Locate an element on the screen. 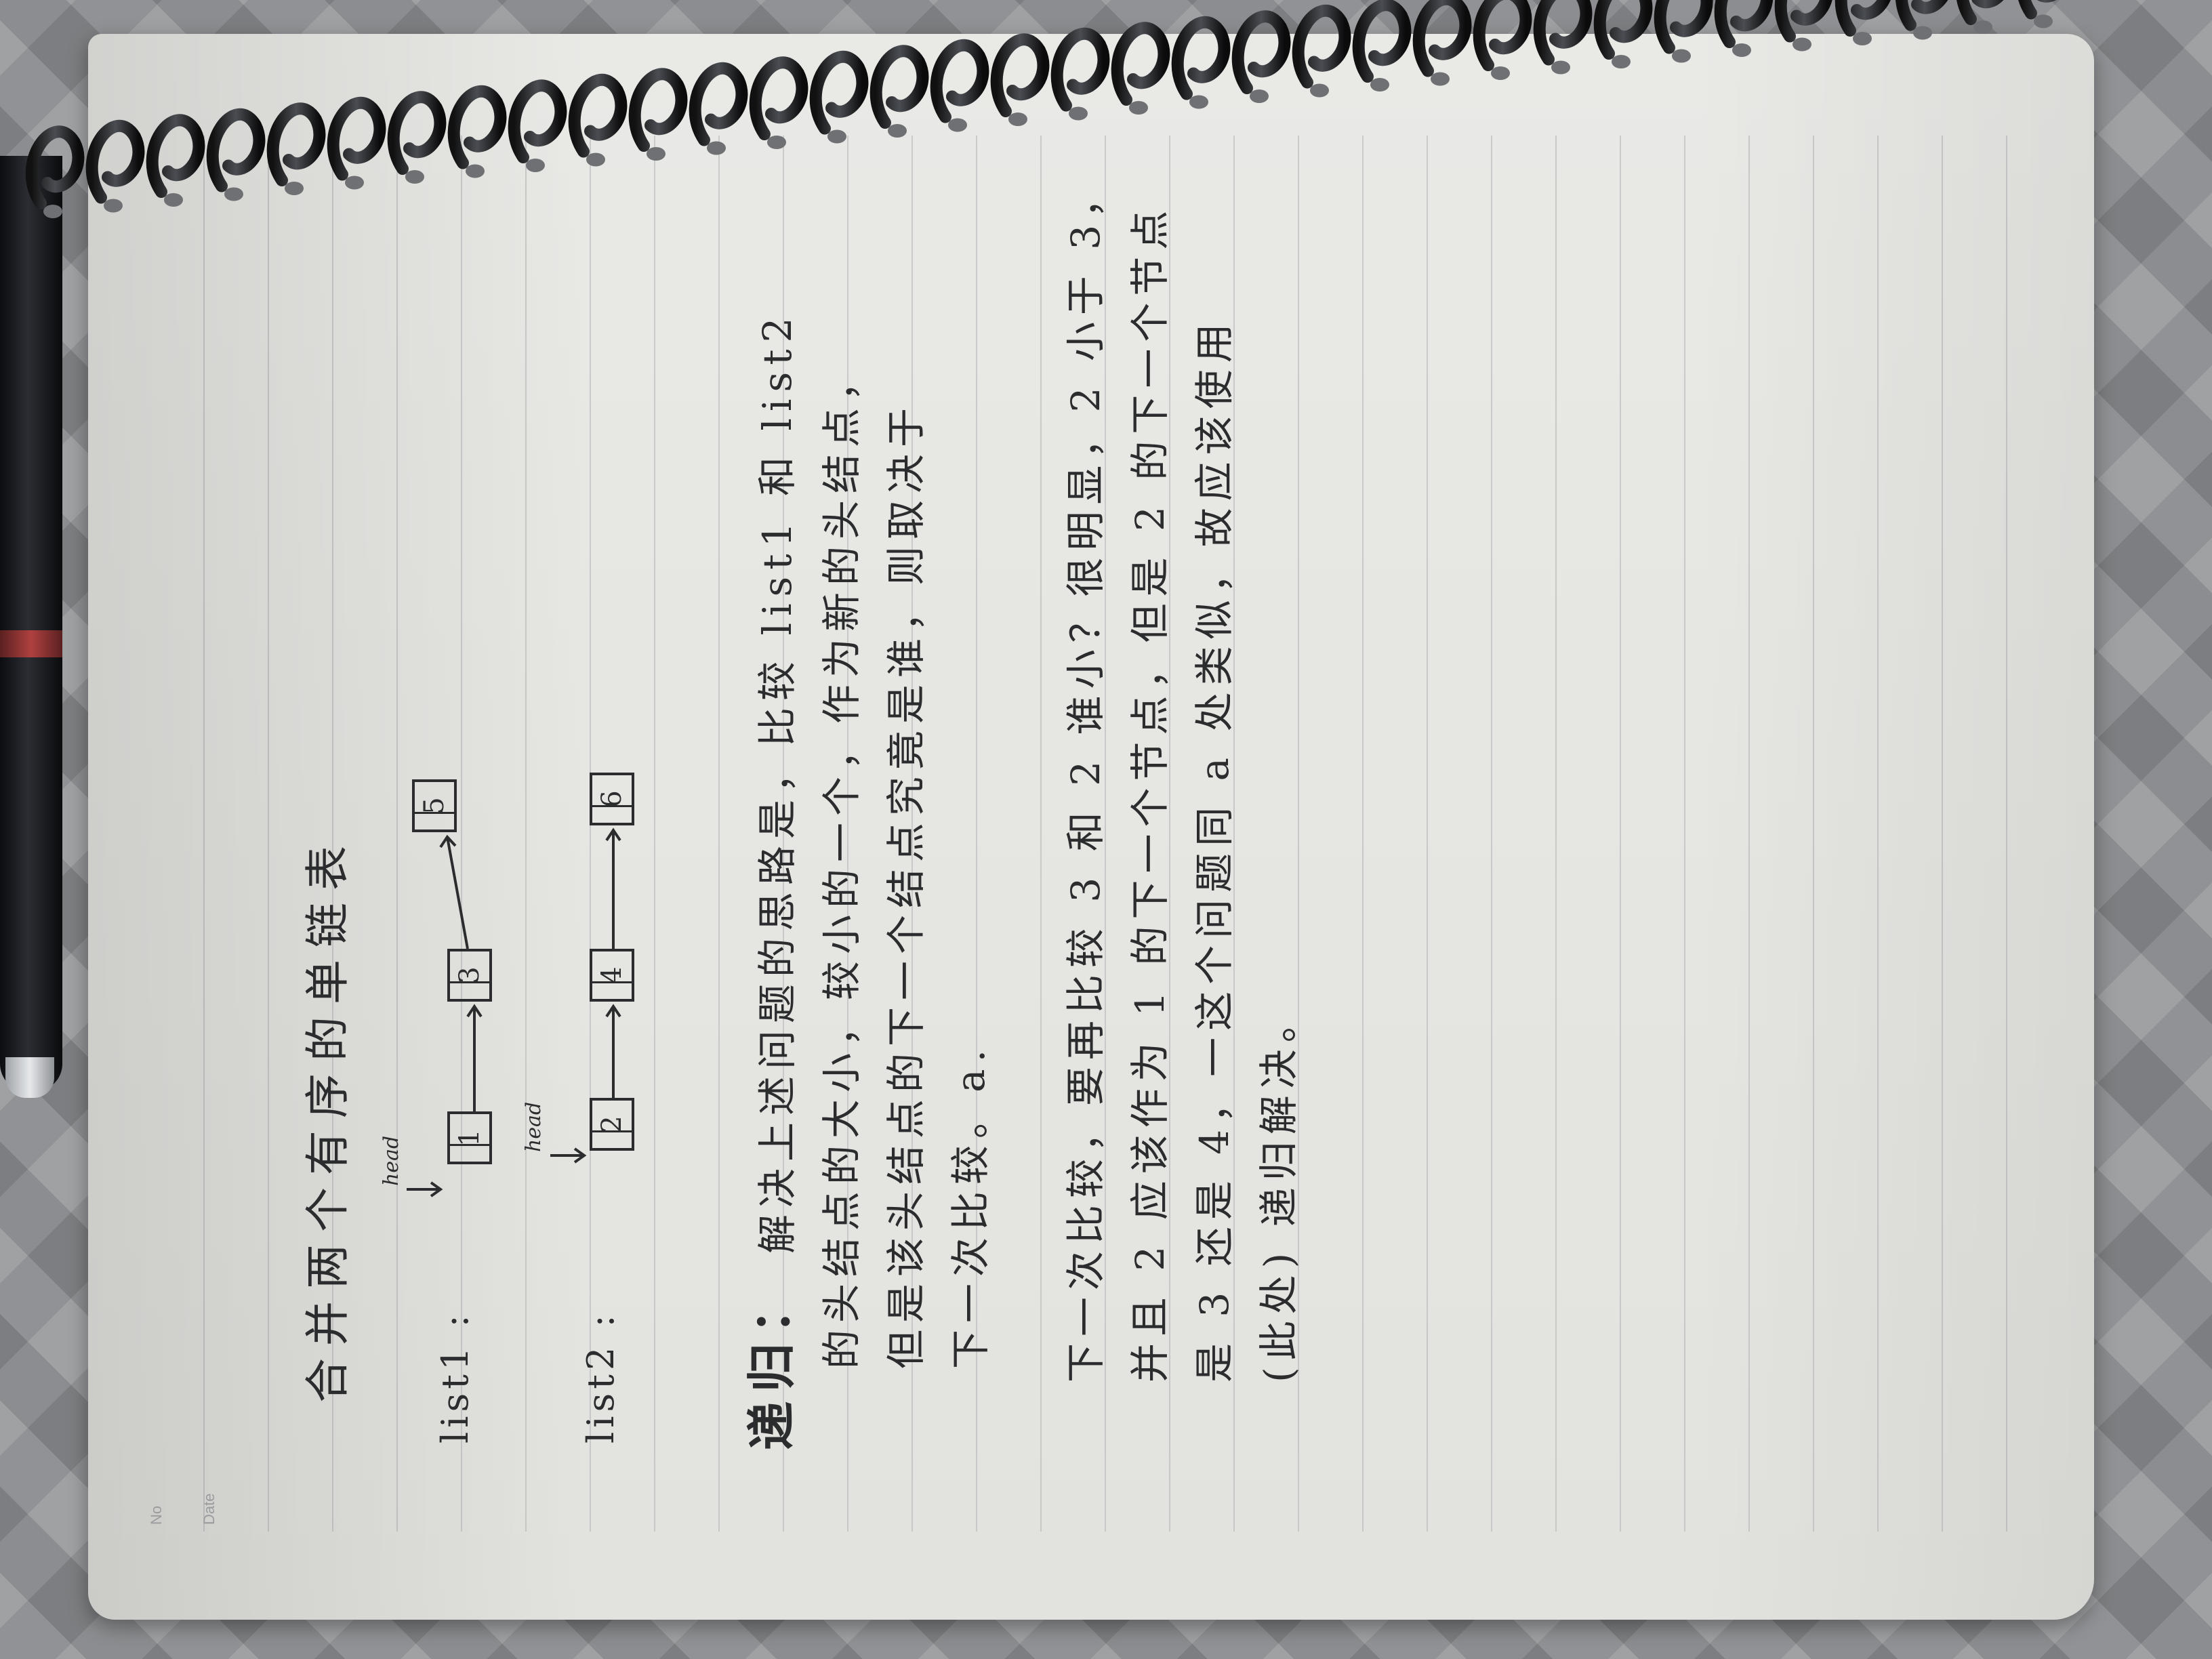 The width and height of the screenshot is (2212, 1659). pen-tip is located at coordinates (30, 1078).